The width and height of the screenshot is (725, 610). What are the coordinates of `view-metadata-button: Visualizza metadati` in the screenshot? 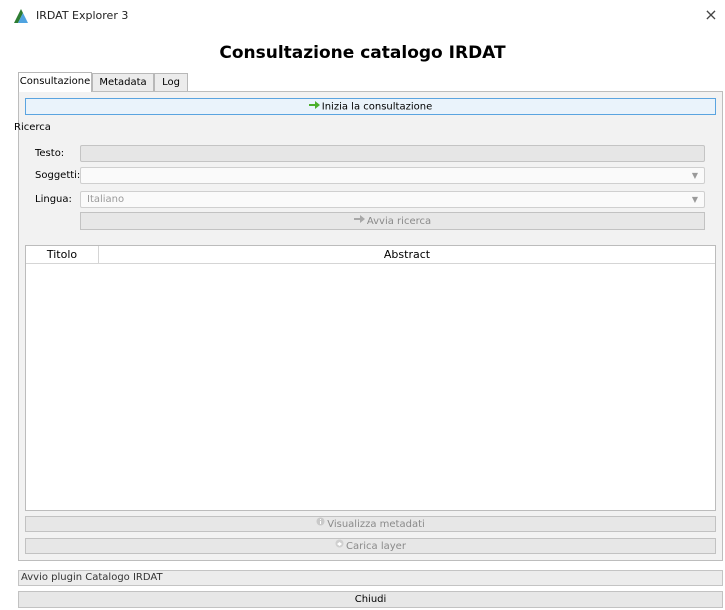 It's located at (370, 524).